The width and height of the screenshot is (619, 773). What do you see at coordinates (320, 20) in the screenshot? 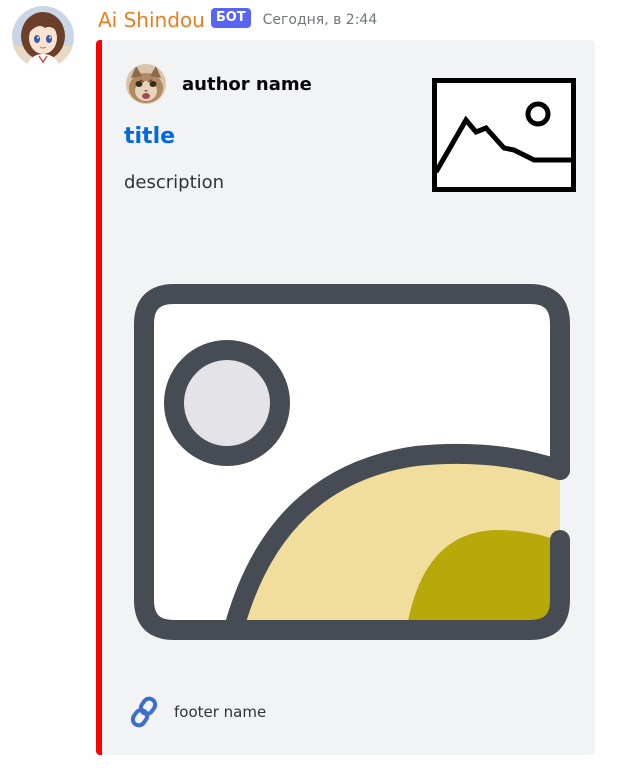
I see `message-timestamp: Сегодня, в 2:44` at bounding box center [320, 20].